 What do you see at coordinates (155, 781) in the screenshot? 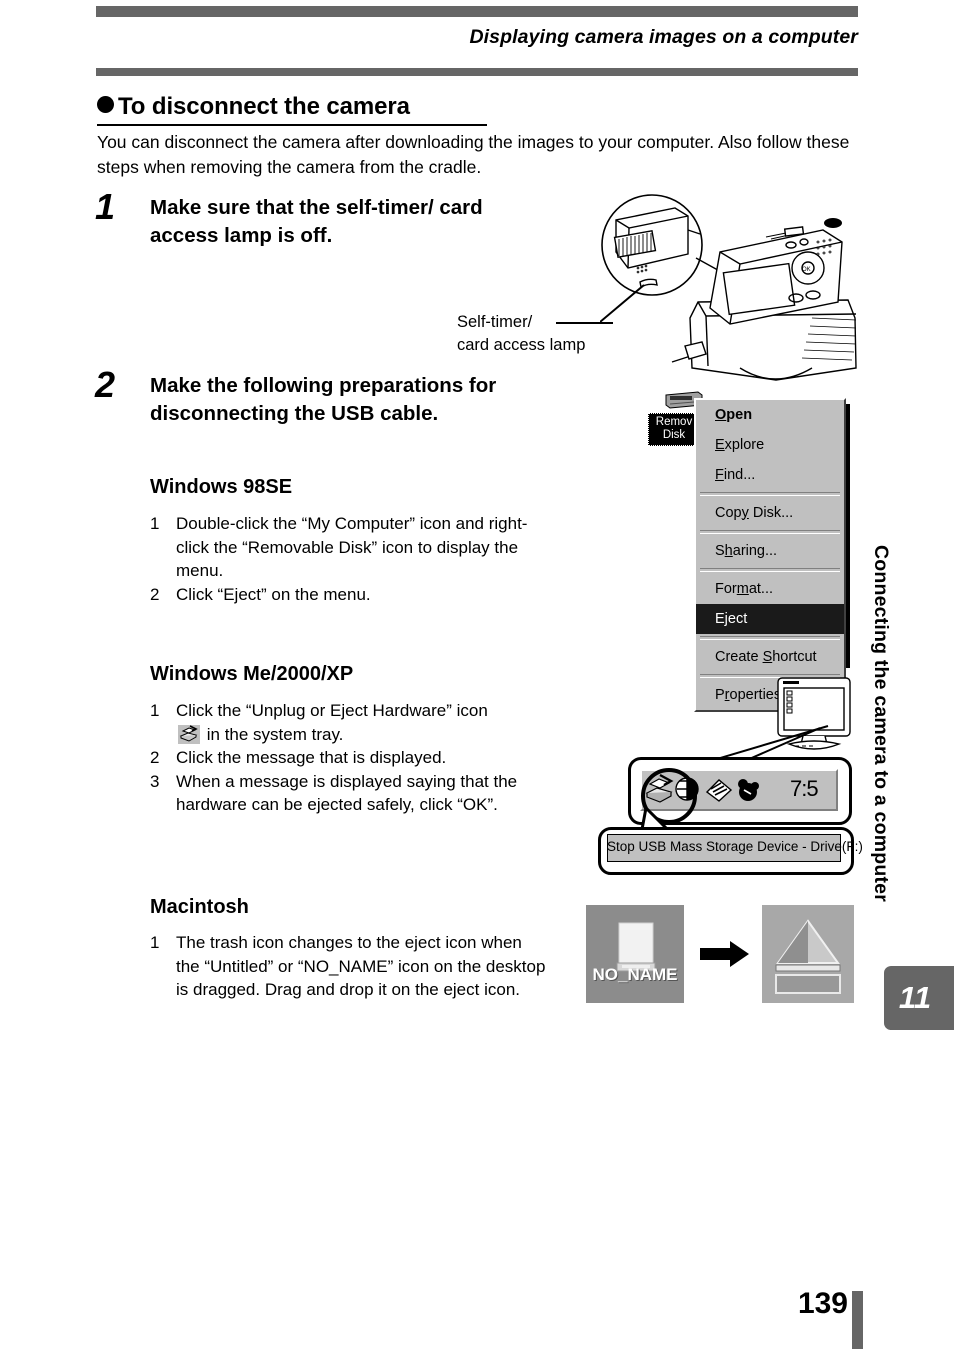
I see `list-item-number: 3` at bounding box center [155, 781].